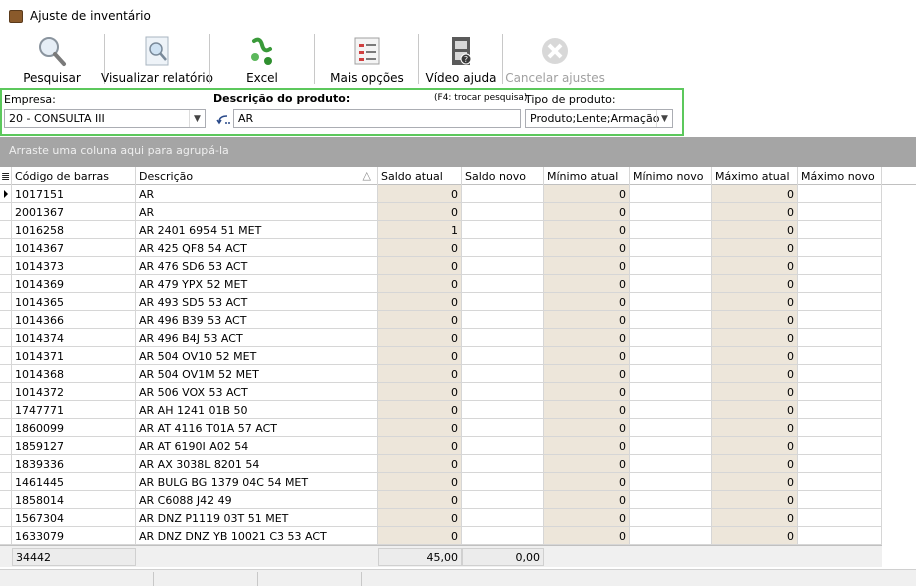 The width and height of the screenshot is (916, 586). Describe the element at coordinates (441, 248) in the screenshot. I see `table-row: 1014367 AR 425 QF8 54 ACT 0 0 0` at that location.